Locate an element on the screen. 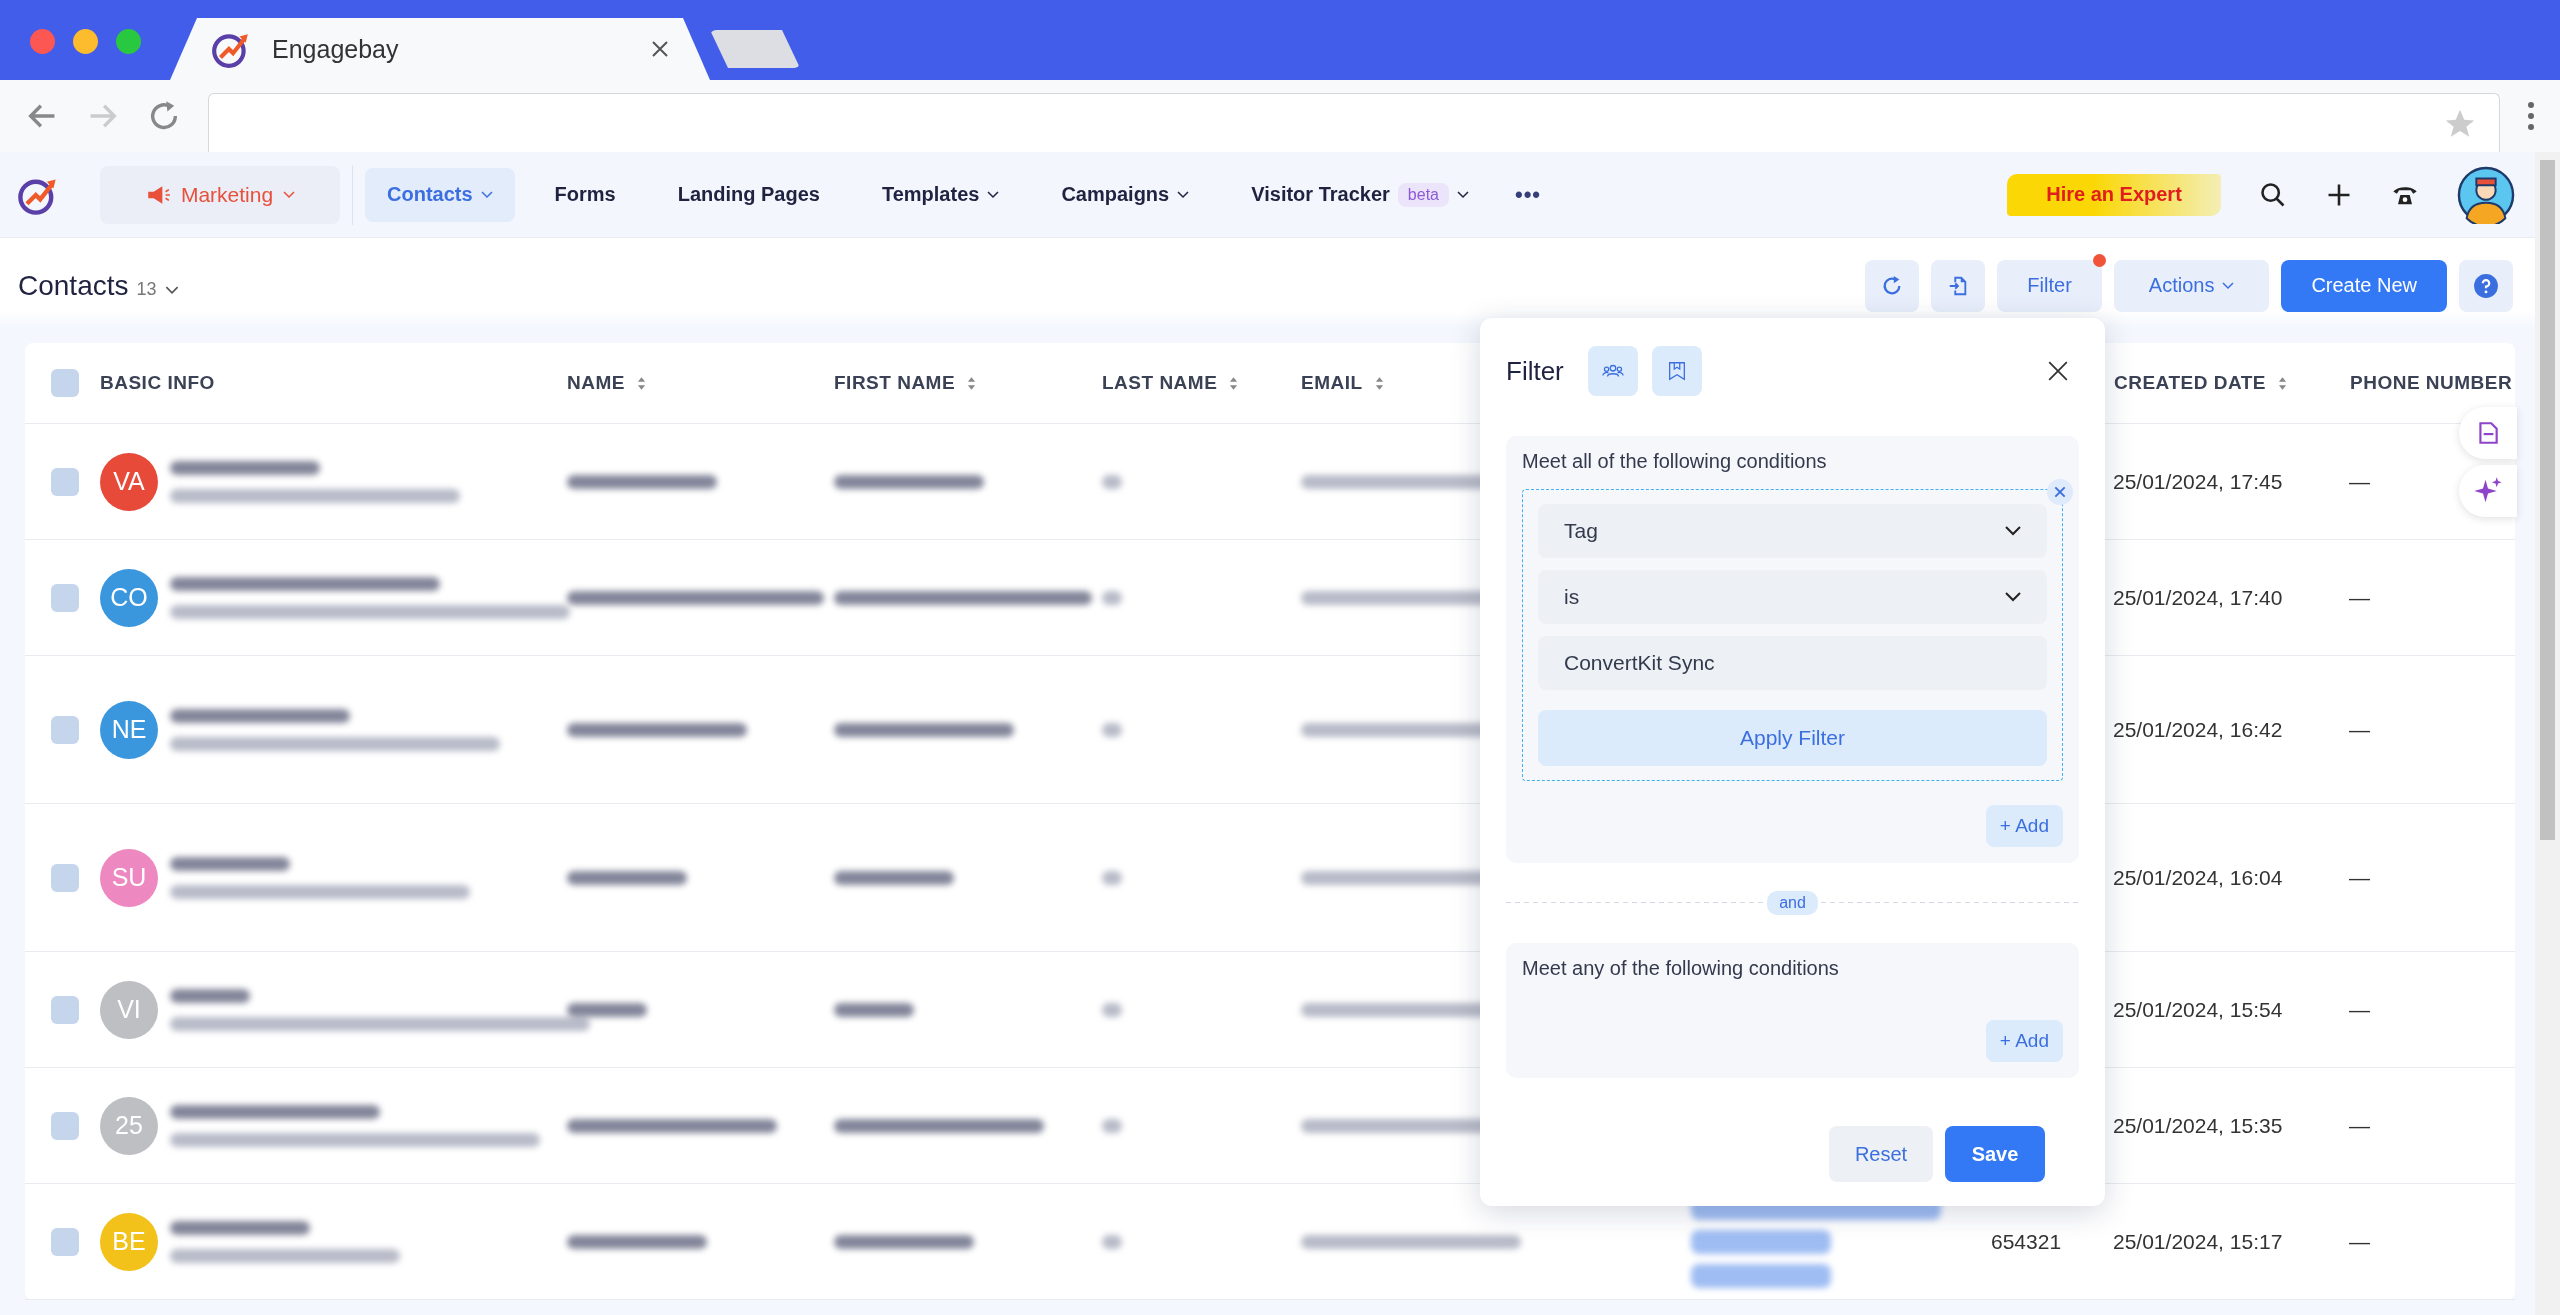  scrollbar is located at coordinates (2547, 733).